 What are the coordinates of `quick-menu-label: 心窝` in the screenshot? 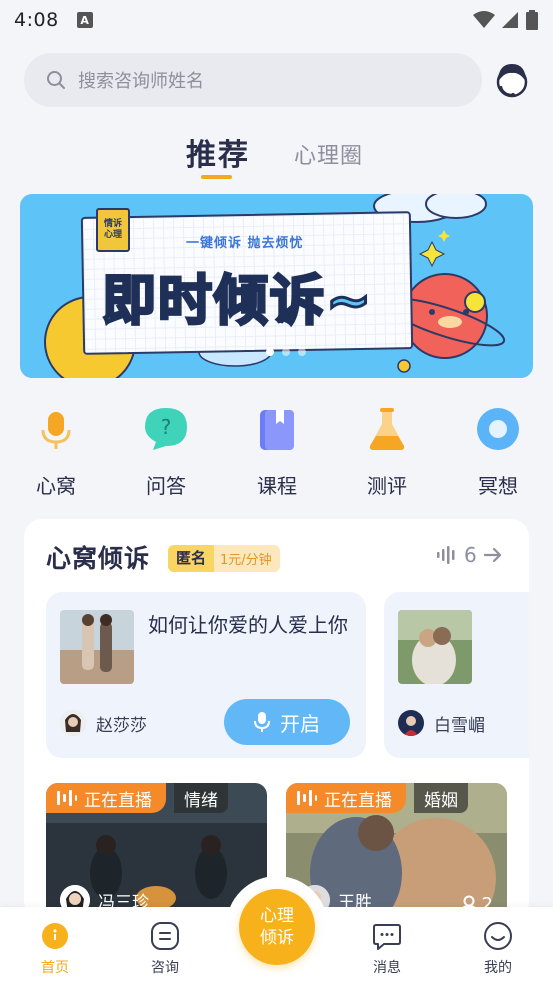 It's located at (56, 486).